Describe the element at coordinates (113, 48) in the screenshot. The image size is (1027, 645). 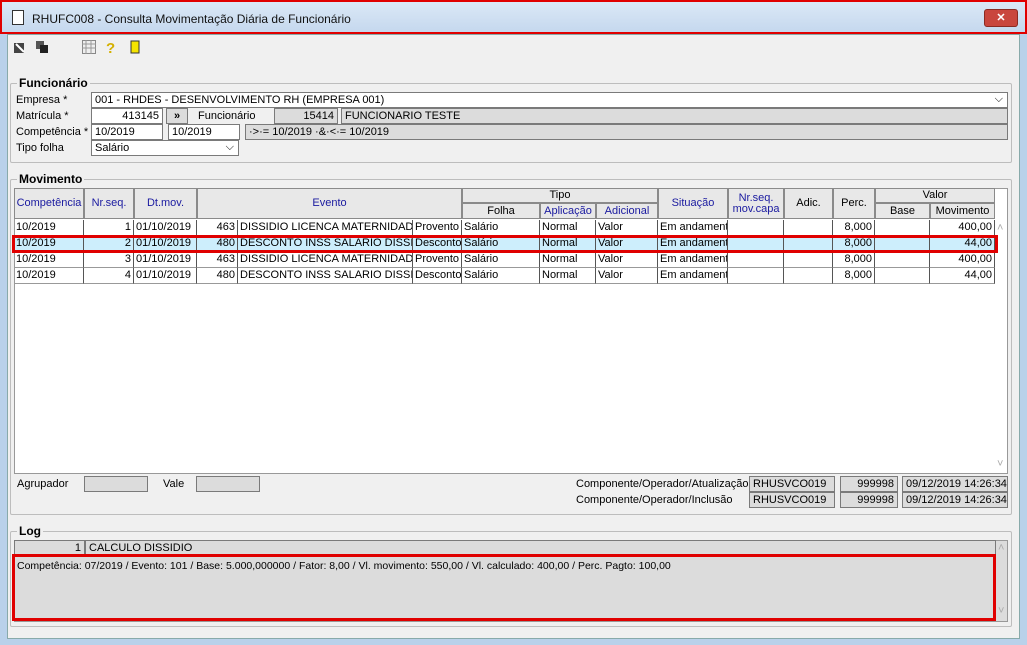
I see `help-icon: ?` at that location.